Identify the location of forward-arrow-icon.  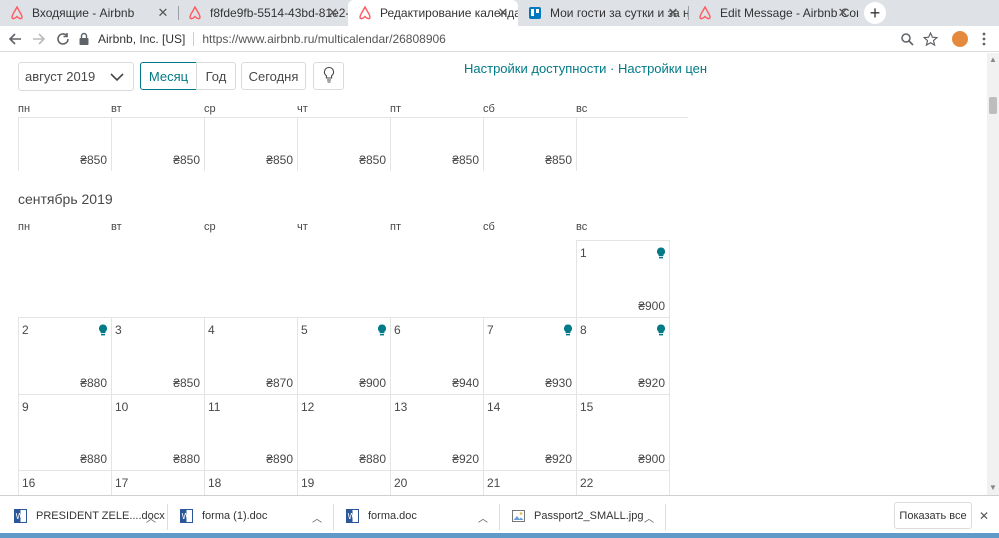
(39, 39).